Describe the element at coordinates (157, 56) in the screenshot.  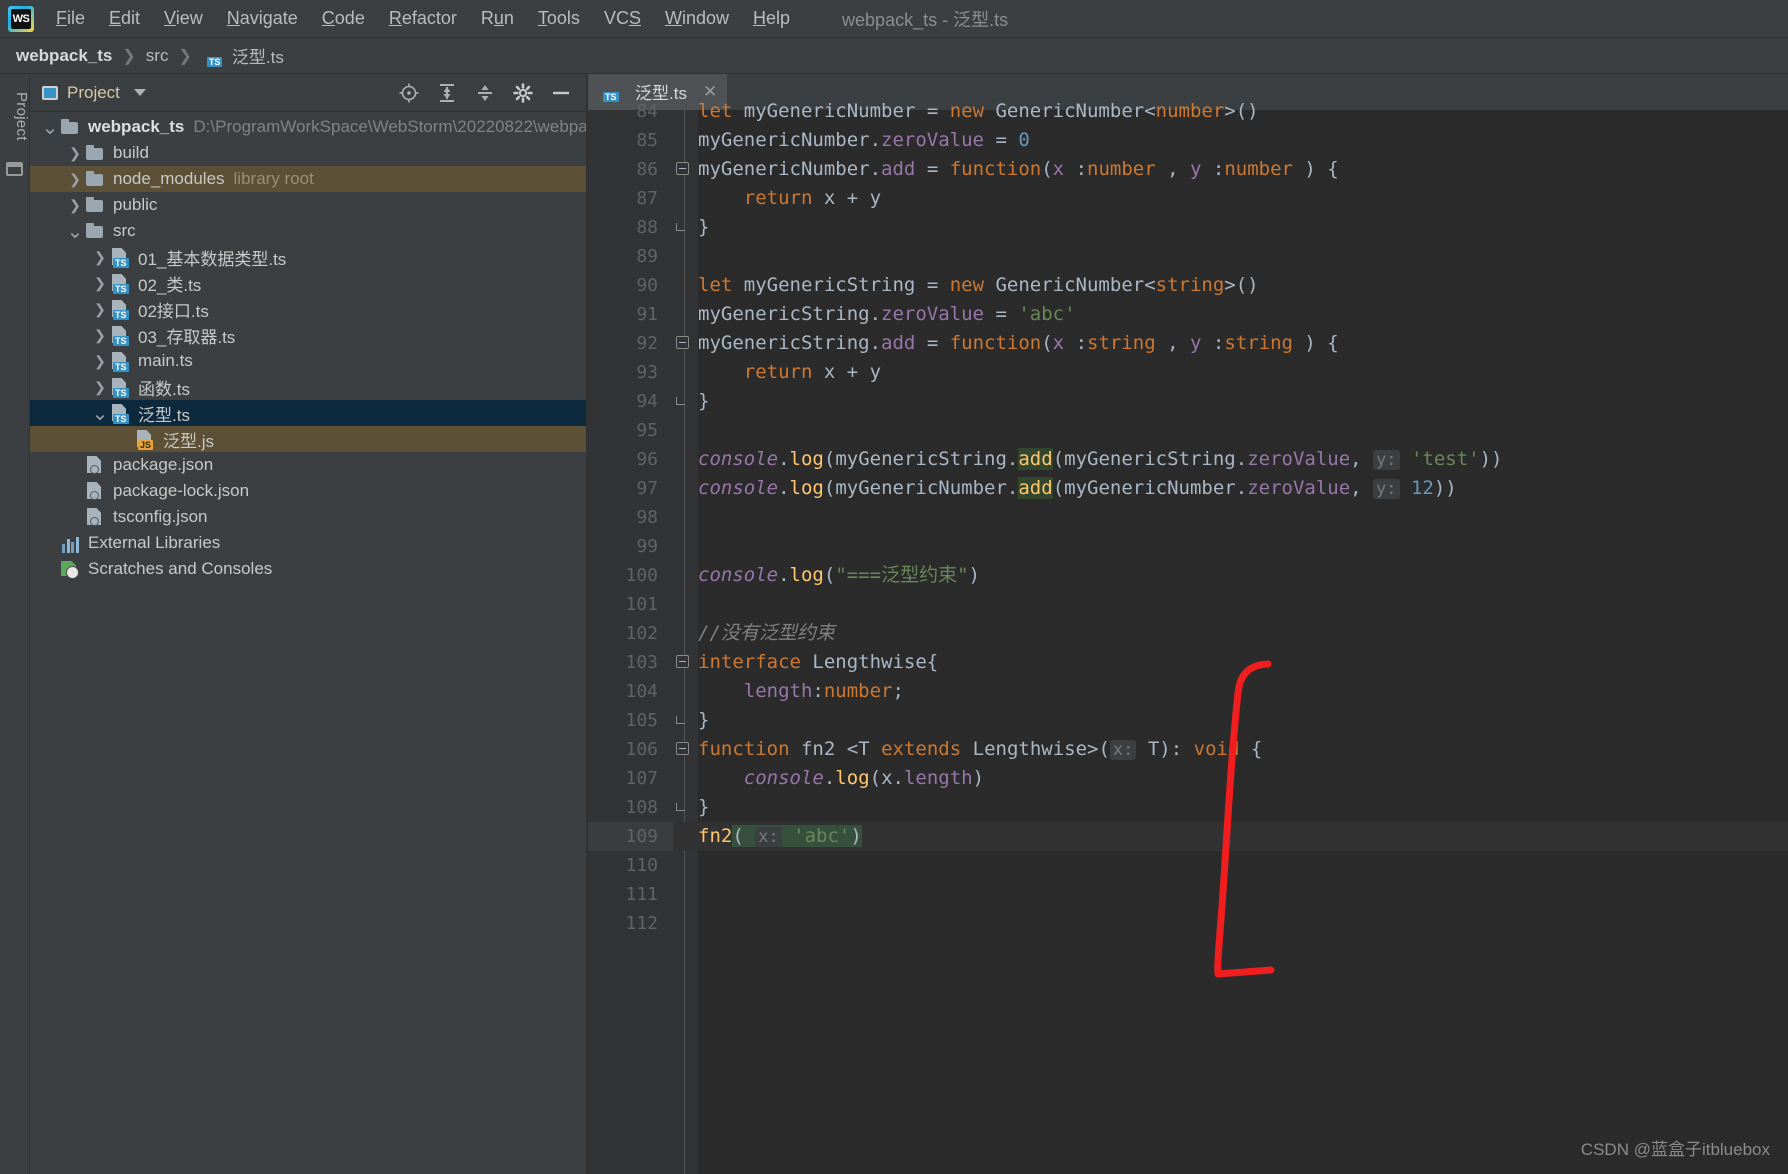
I see `breadcrumb-folder: src` at that location.